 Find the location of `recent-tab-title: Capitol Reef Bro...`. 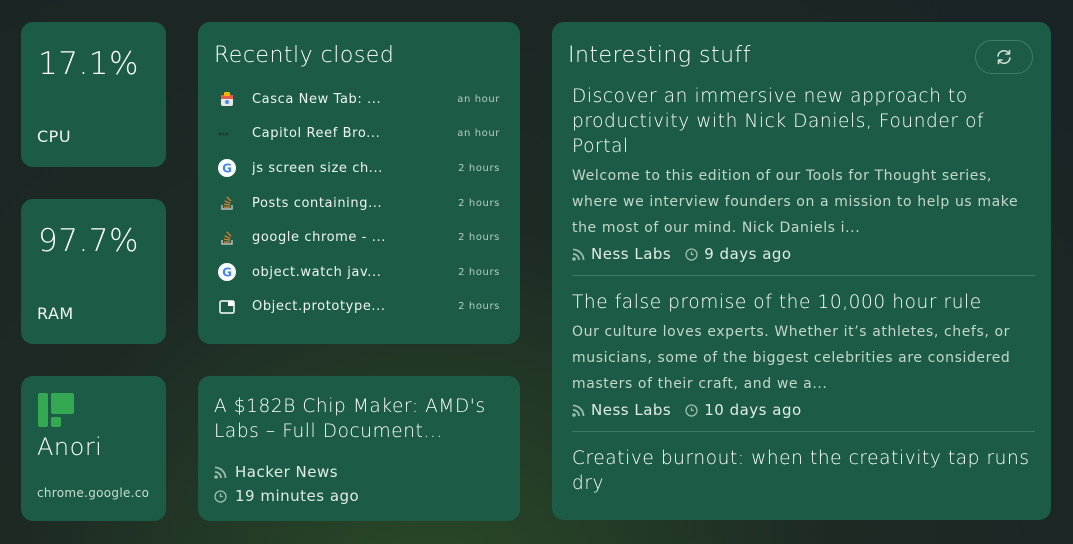

recent-tab-title: Capitol Reef Bro... is located at coordinates (316, 134).